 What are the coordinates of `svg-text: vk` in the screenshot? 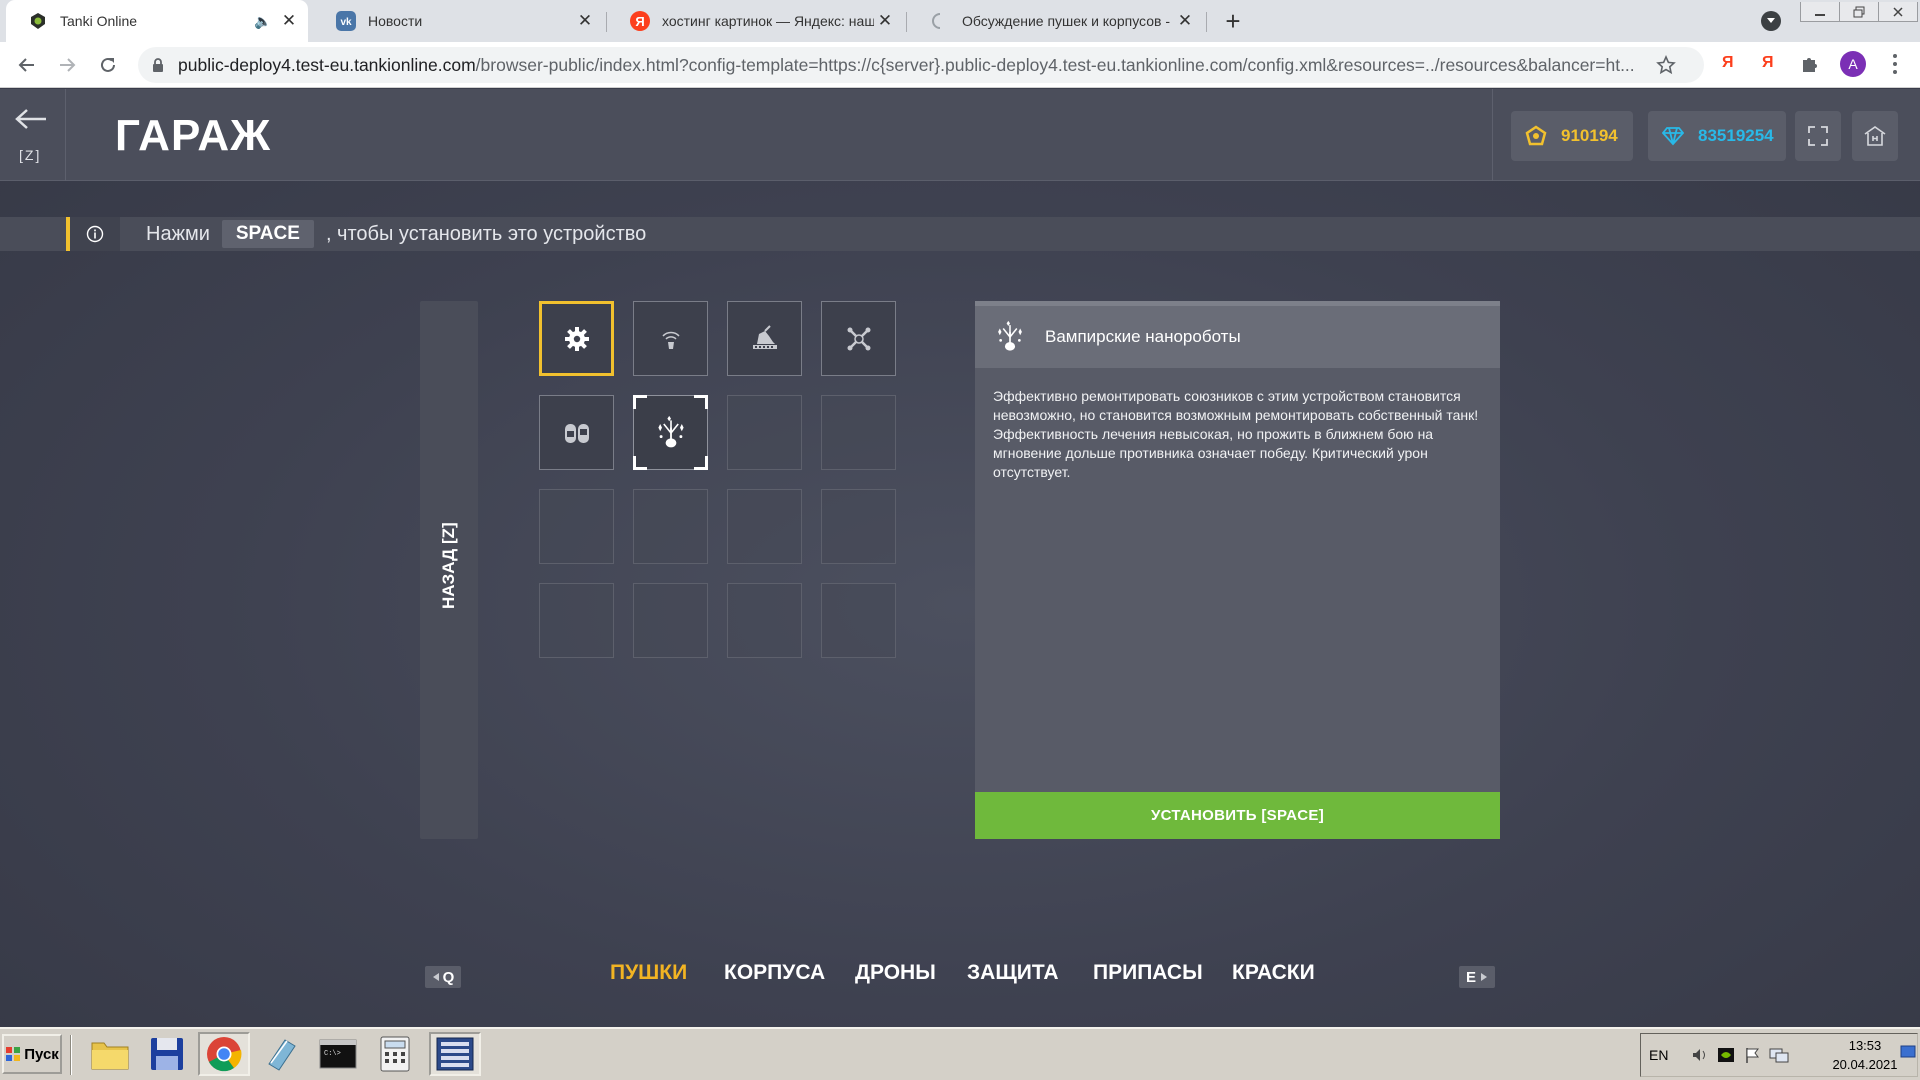 It's located at (346, 22).